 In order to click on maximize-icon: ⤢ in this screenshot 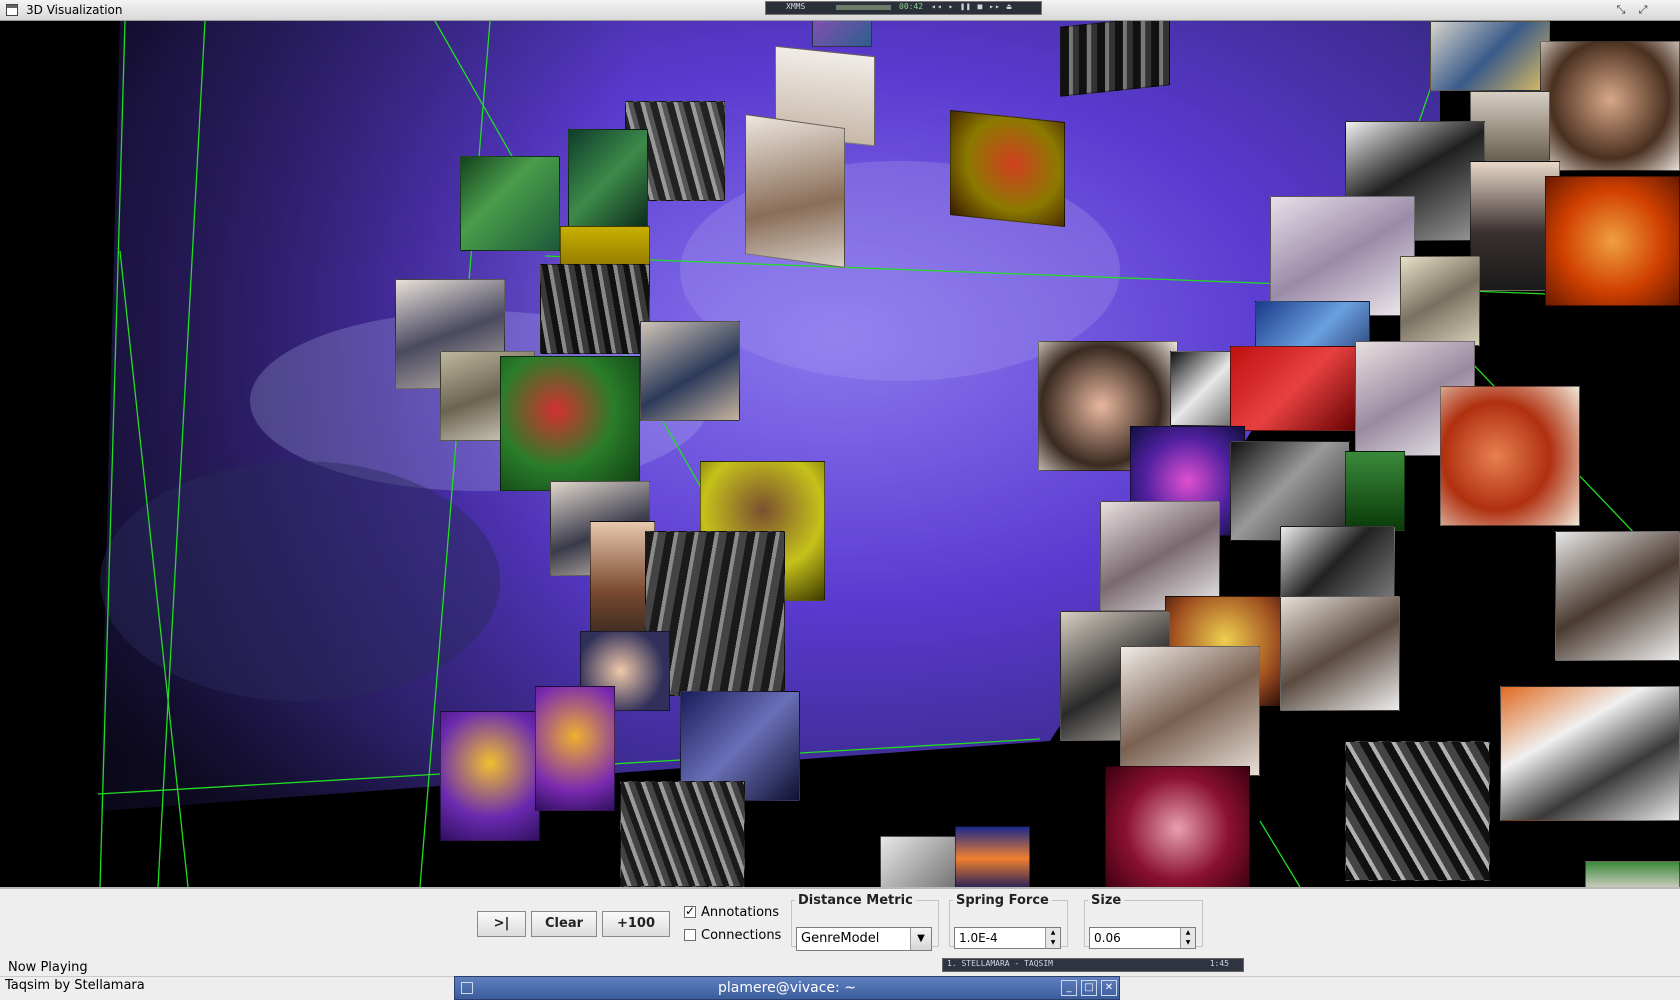, I will do `click(1643, 10)`.